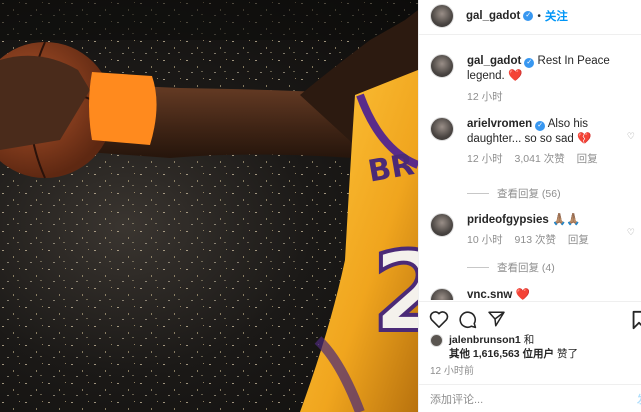 Image resolution: width=641 pixels, height=412 pixels. I want to click on actions-divider, so click(530, 301).